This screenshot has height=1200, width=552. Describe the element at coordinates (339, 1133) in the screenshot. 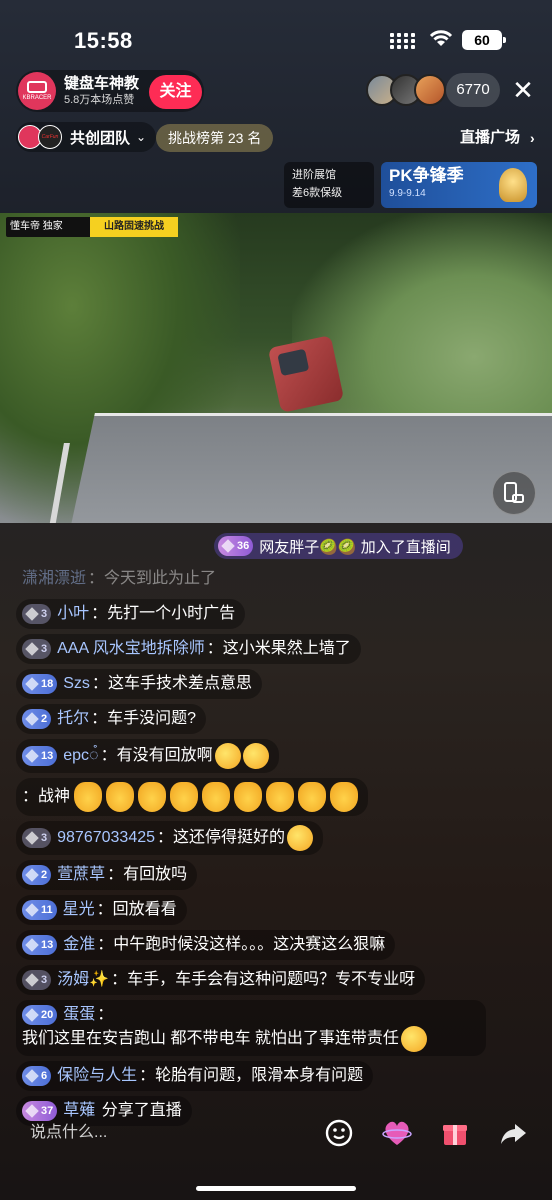

I see `emoji-icon` at that location.